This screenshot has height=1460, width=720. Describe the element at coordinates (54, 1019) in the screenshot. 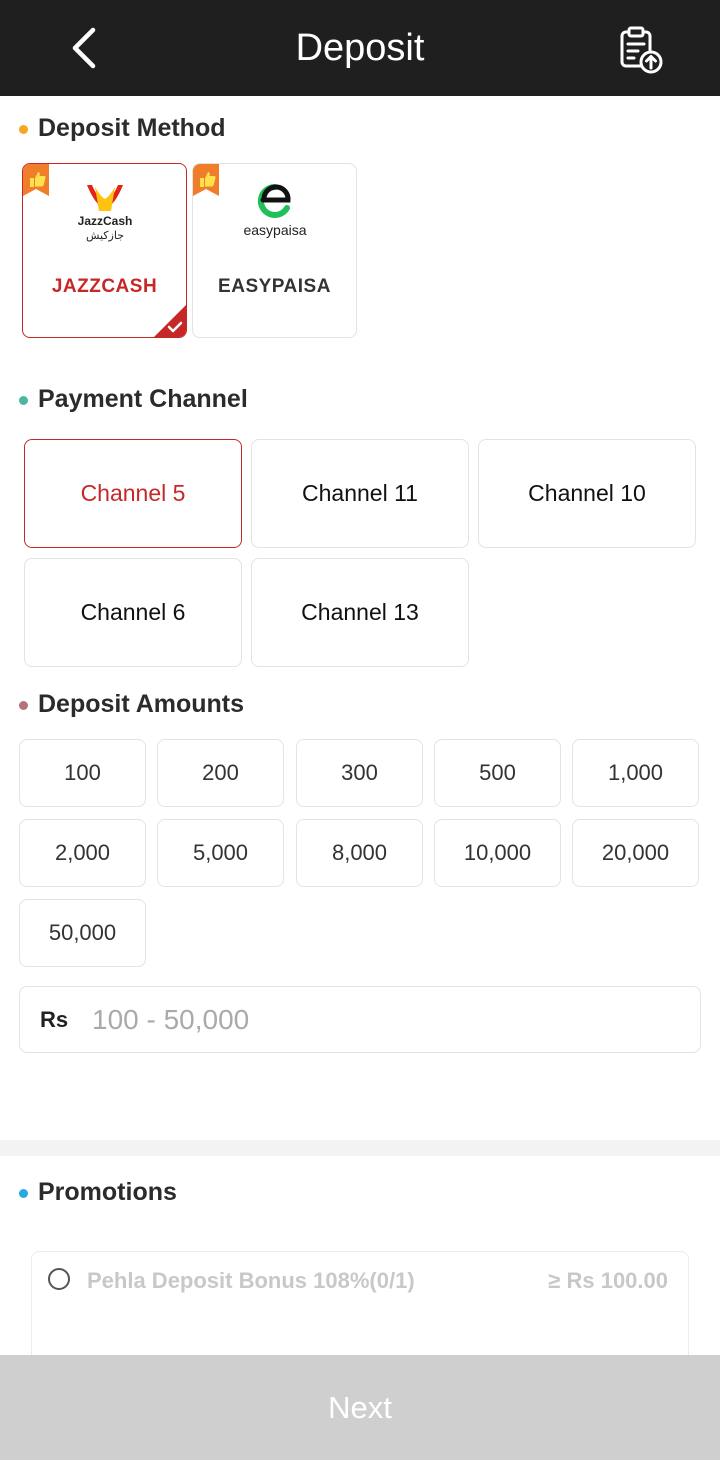

I see `currency-label: Rs` at that location.